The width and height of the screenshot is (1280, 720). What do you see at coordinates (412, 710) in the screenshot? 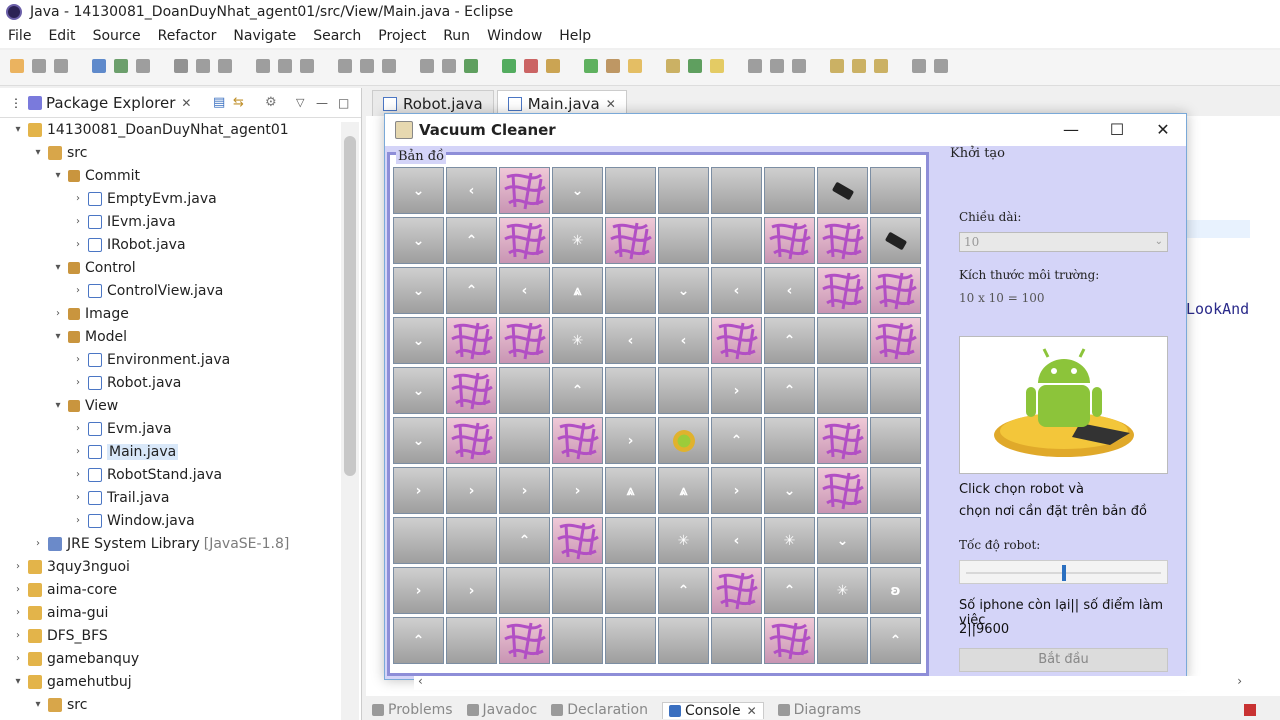
I see `tab-problems: Problems` at bounding box center [412, 710].